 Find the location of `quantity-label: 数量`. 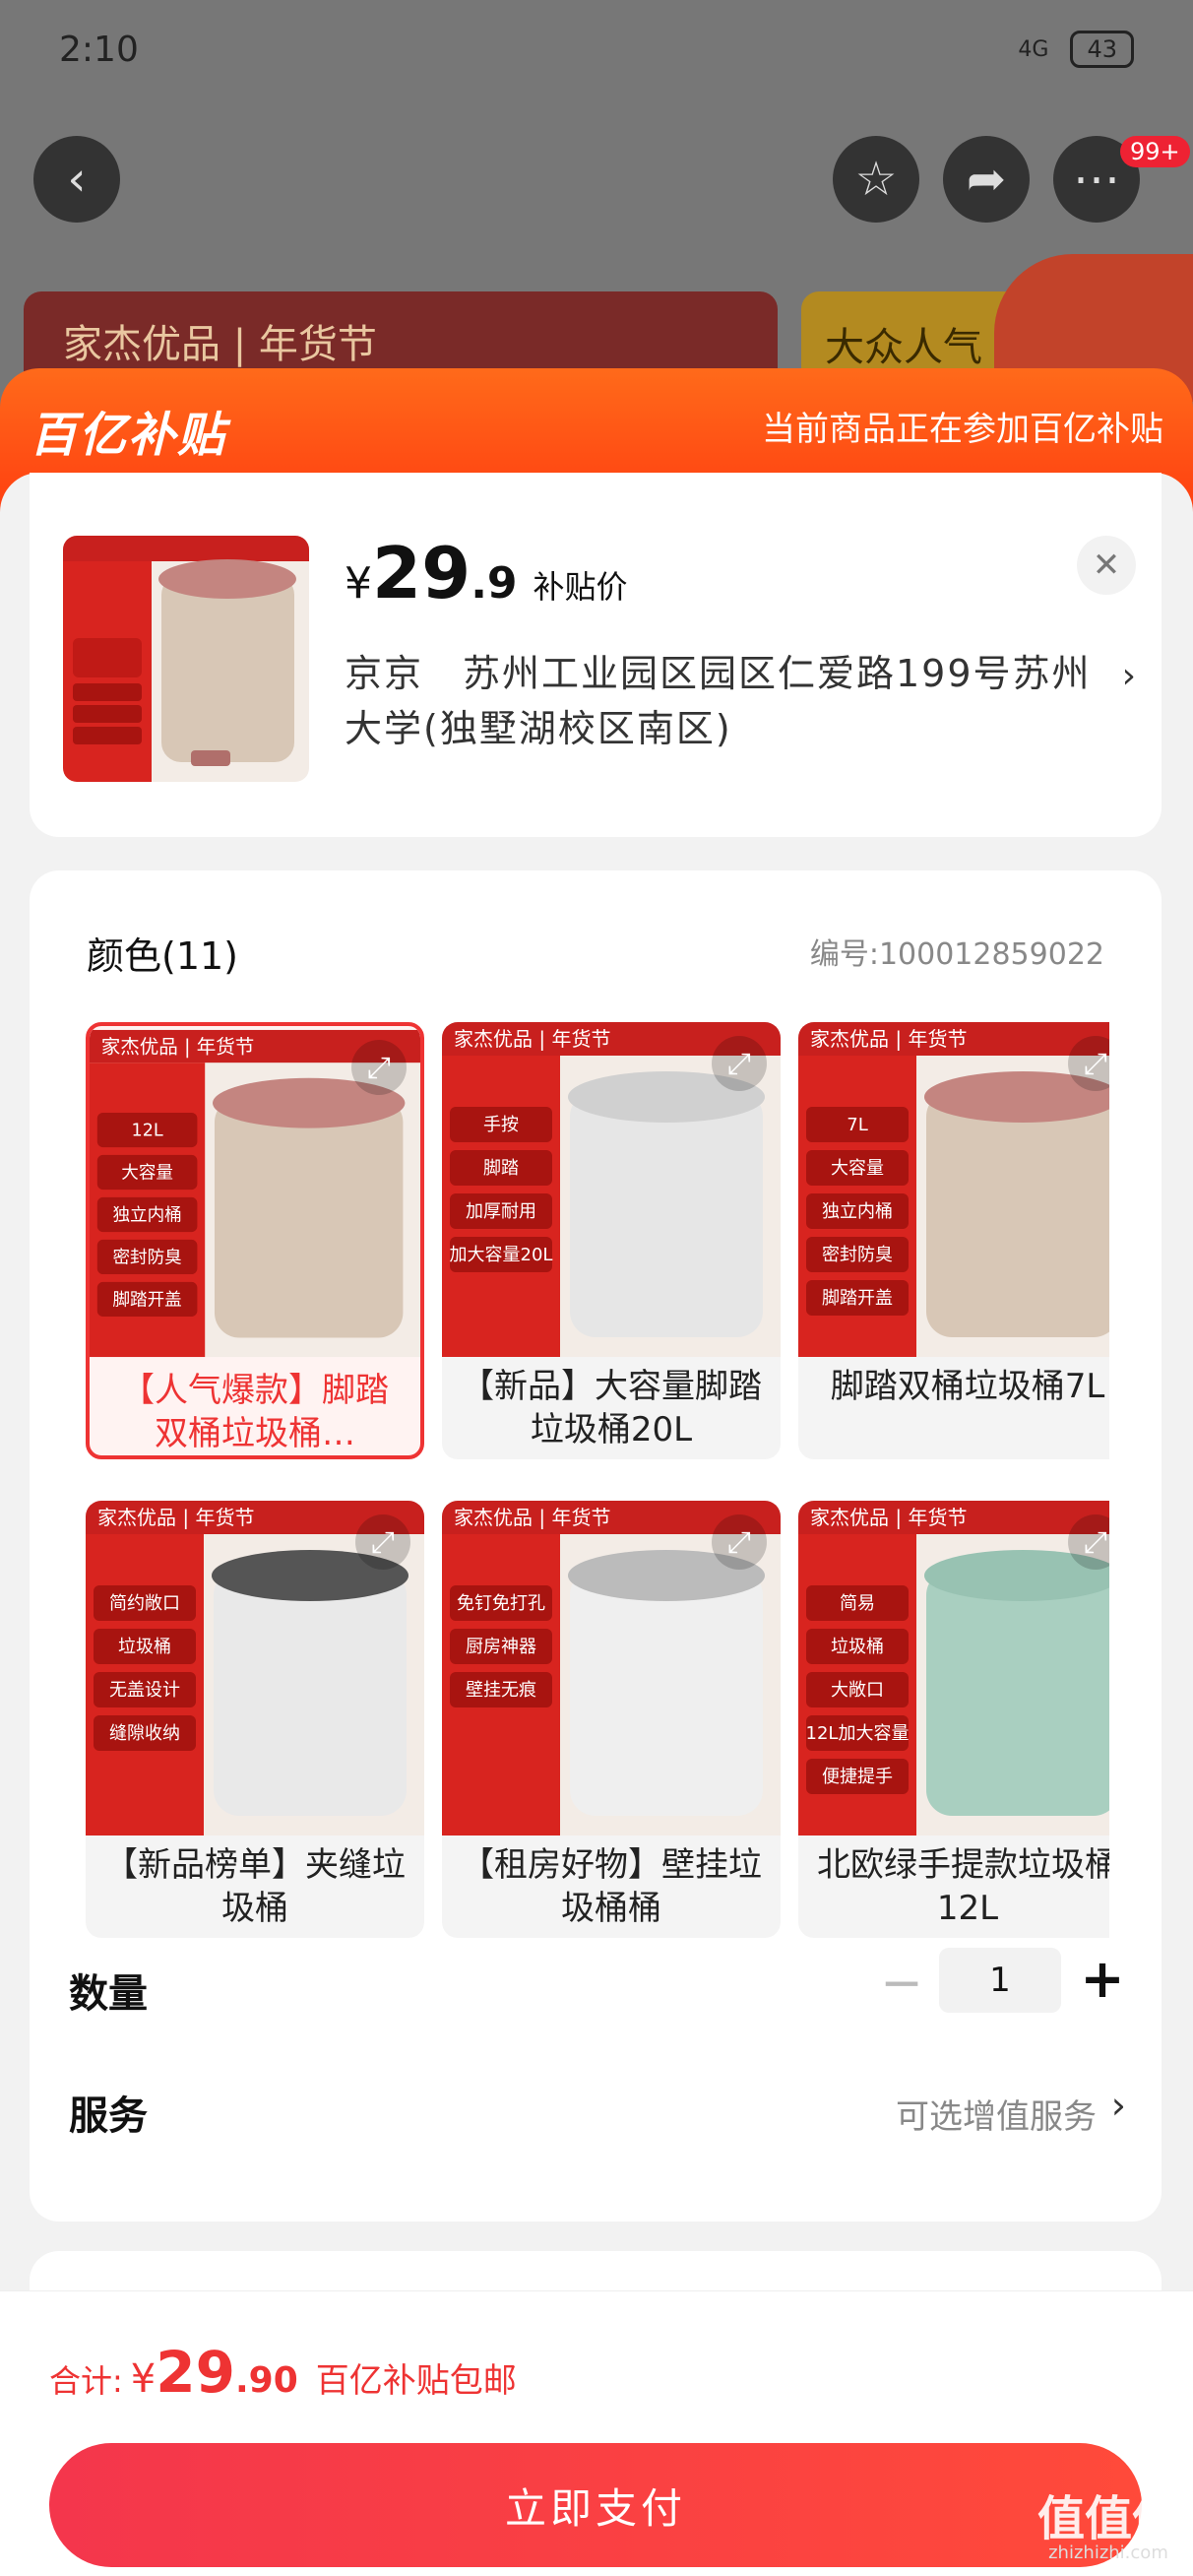

quantity-label: 数量 is located at coordinates (108, 1994).